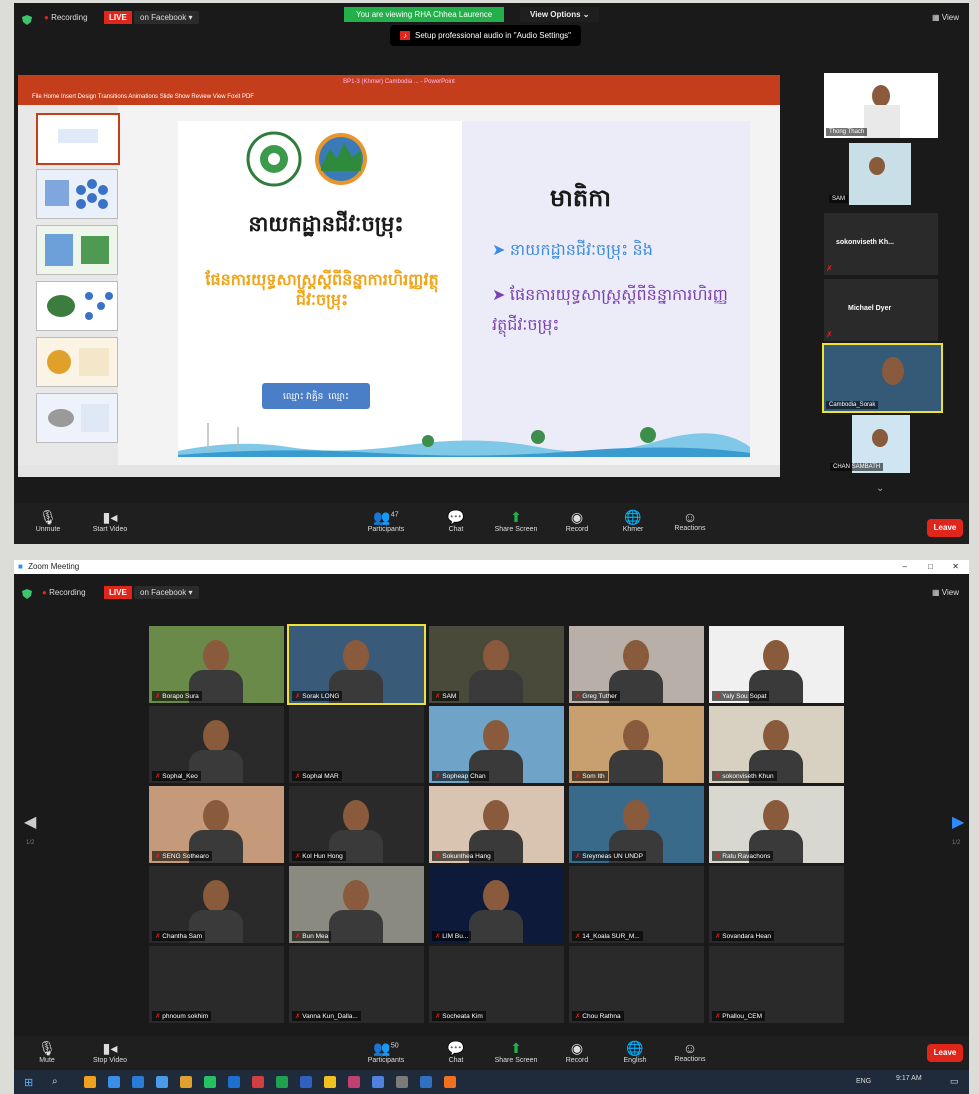 Image resolution: width=979 pixels, height=1094 pixels. Describe the element at coordinates (560, 14) in the screenshot. I see `view-options-button: View Options ⌄` at that location.